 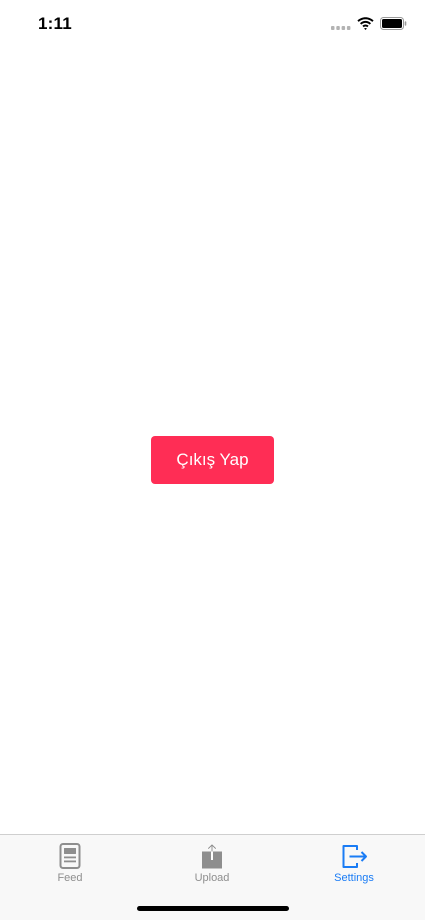 What do you see at coordinates (341, 27) in the screenshot?
I see `signal-icon` at bounding box center [341, 27].